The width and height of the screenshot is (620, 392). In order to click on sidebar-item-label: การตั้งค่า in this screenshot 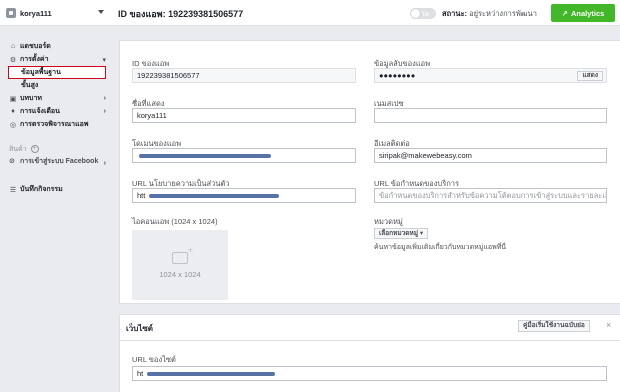, I will do `click(34, 59)`.